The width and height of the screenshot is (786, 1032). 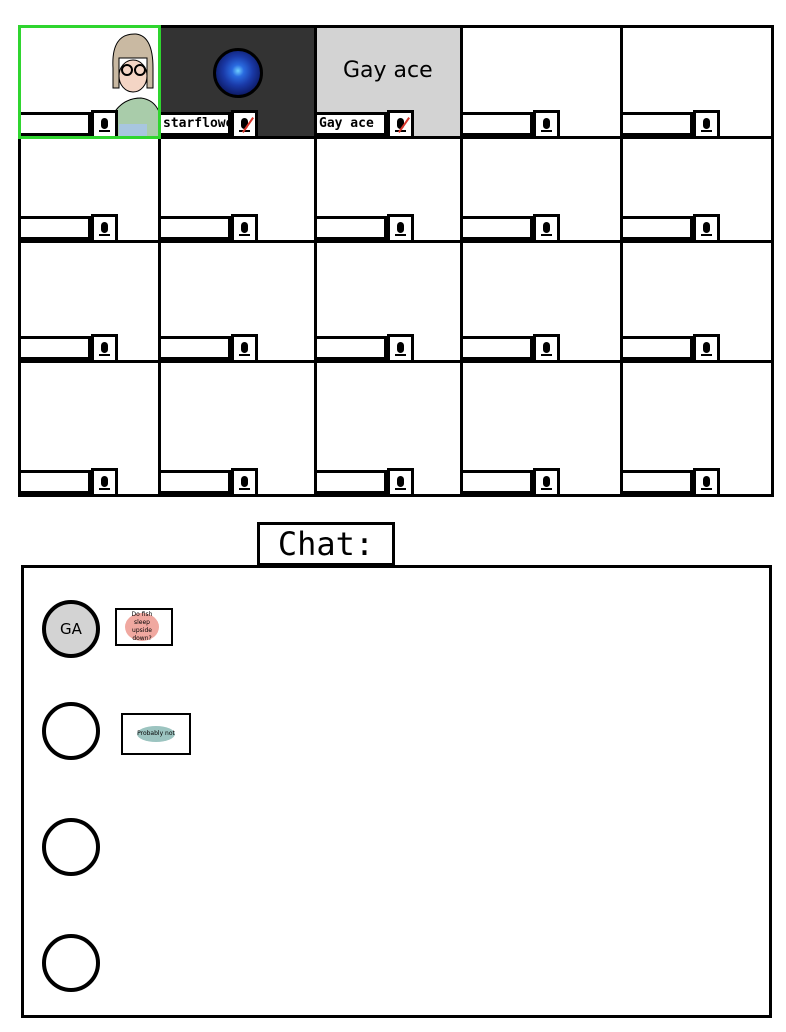 I want to click on chat-bubble: Do fish sleep upside down?, so click(x=144, y=627).